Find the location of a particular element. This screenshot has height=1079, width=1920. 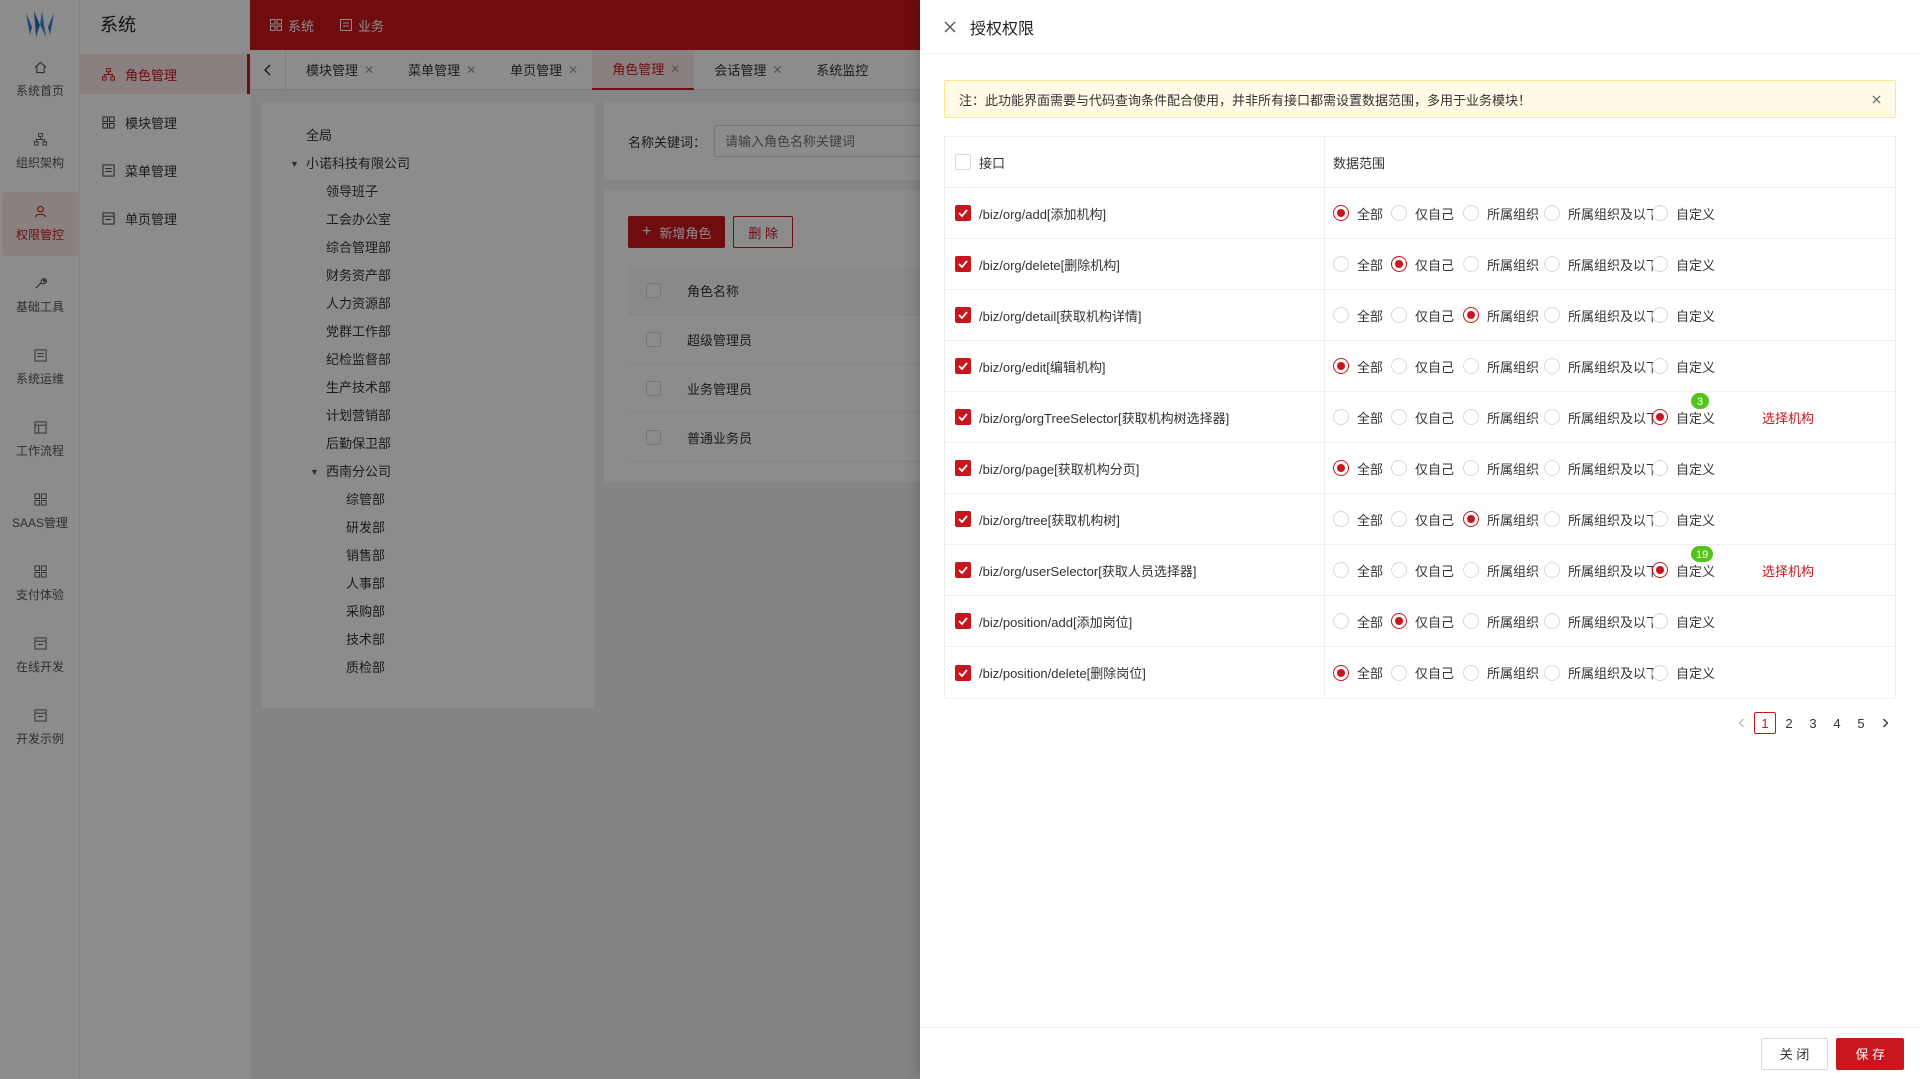

page-number: 5 is located at coordinates (1861, 723).